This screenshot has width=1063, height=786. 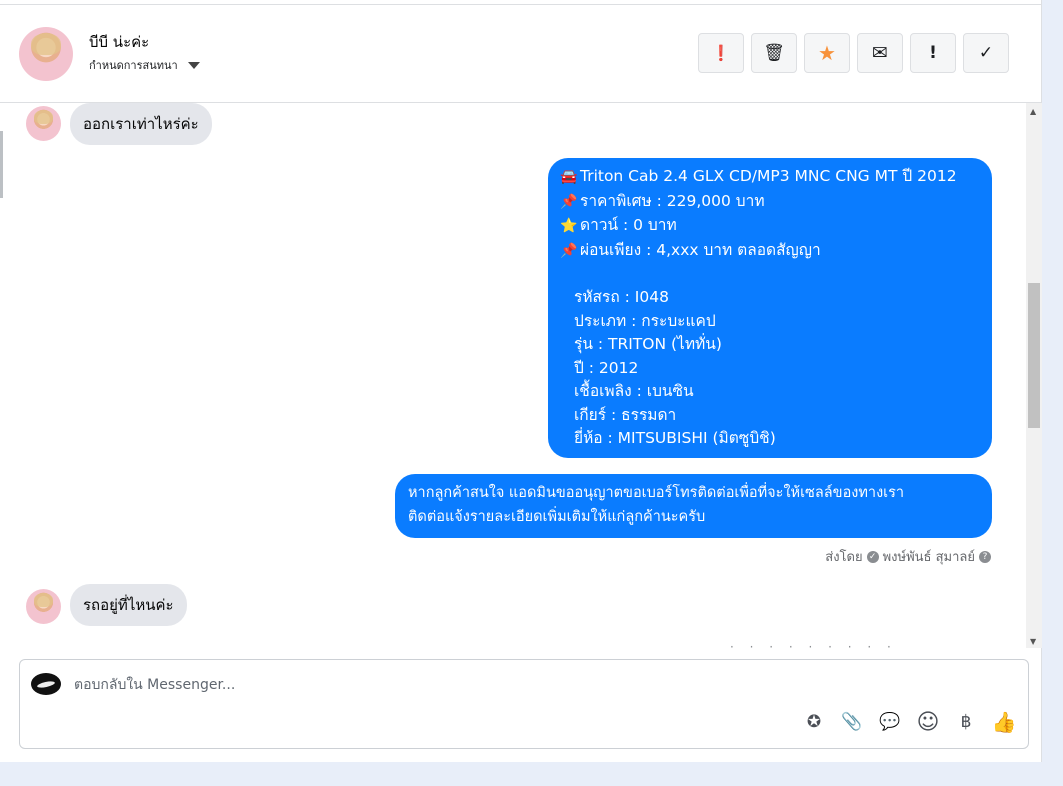 What do you see at coordinates (46, 54) in the screenshot?
I see `contact-avatar` at bounding box center [46, 54].